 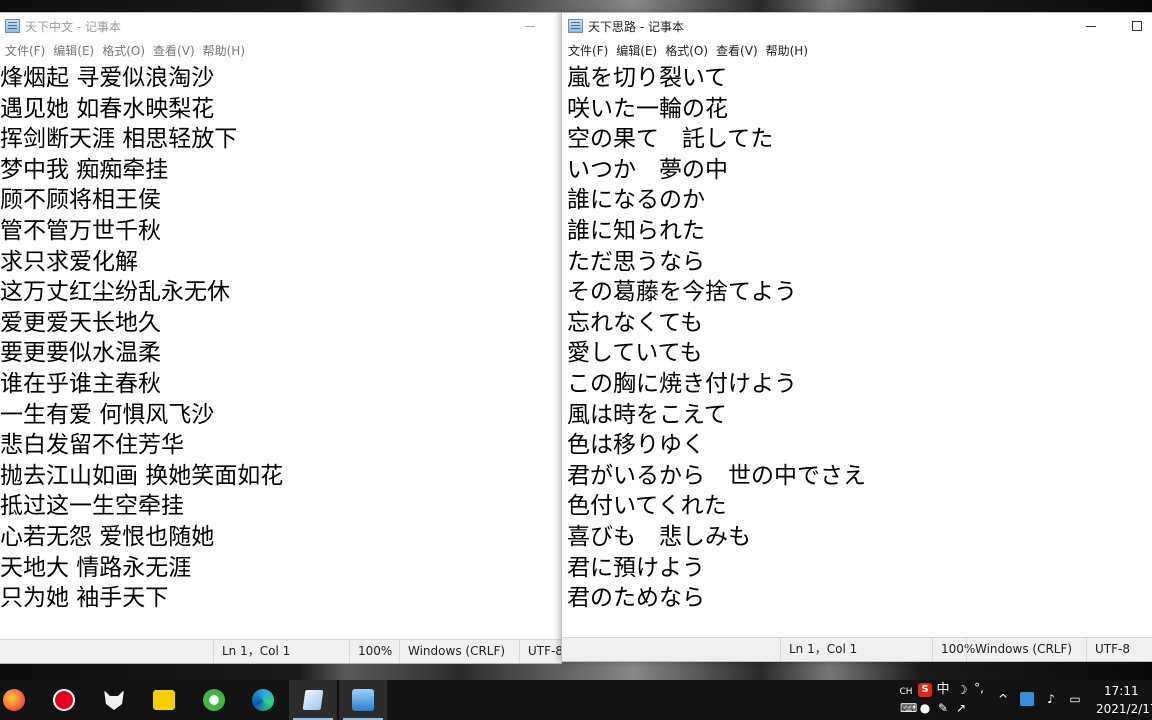 What do you see at coordinates (92, 506) in the screenshot?
I see `text-line: 抵过这一生空牵挂` at bounding box center [92, 506].